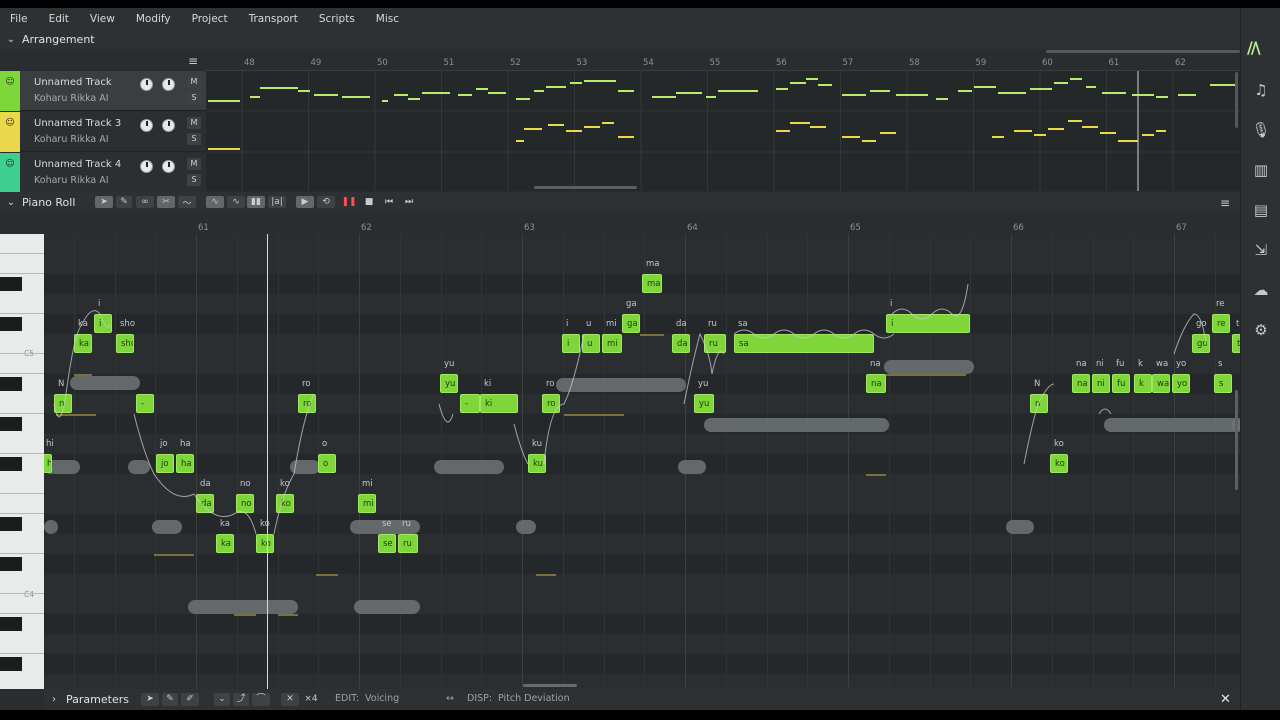 Image resolution: width=1280 pixels, height=720 pixels. I want to click on chevron-right-icon: ›, so click(54, 699).